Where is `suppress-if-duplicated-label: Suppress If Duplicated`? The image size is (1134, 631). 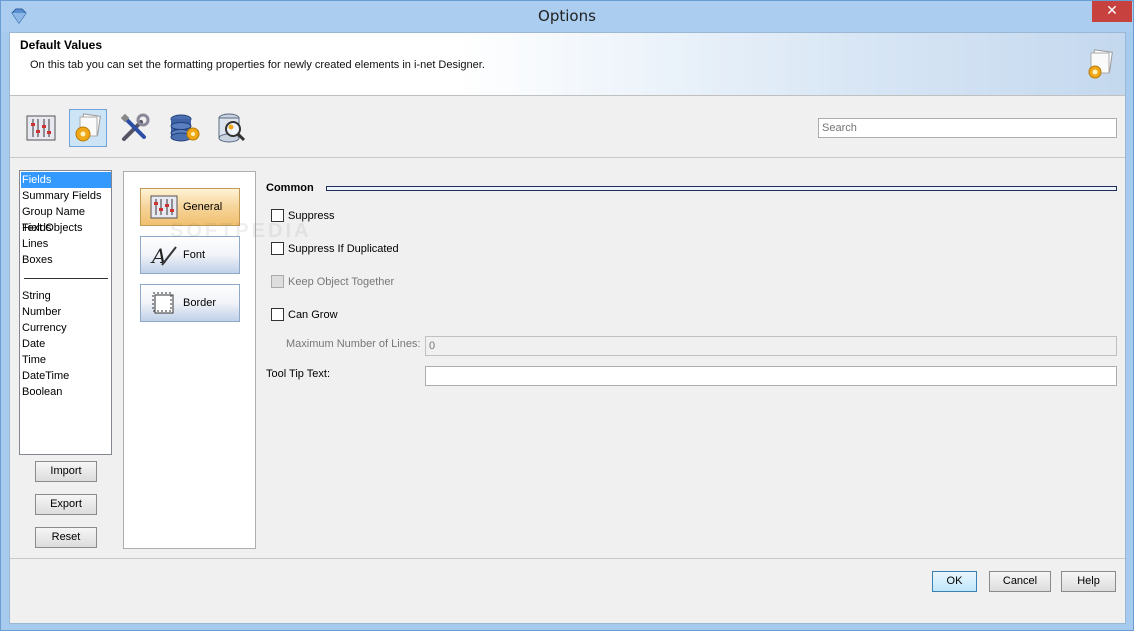
suppress-if-duplicated-label: Suppress If Duplicated is located at coordinates (343, 248).